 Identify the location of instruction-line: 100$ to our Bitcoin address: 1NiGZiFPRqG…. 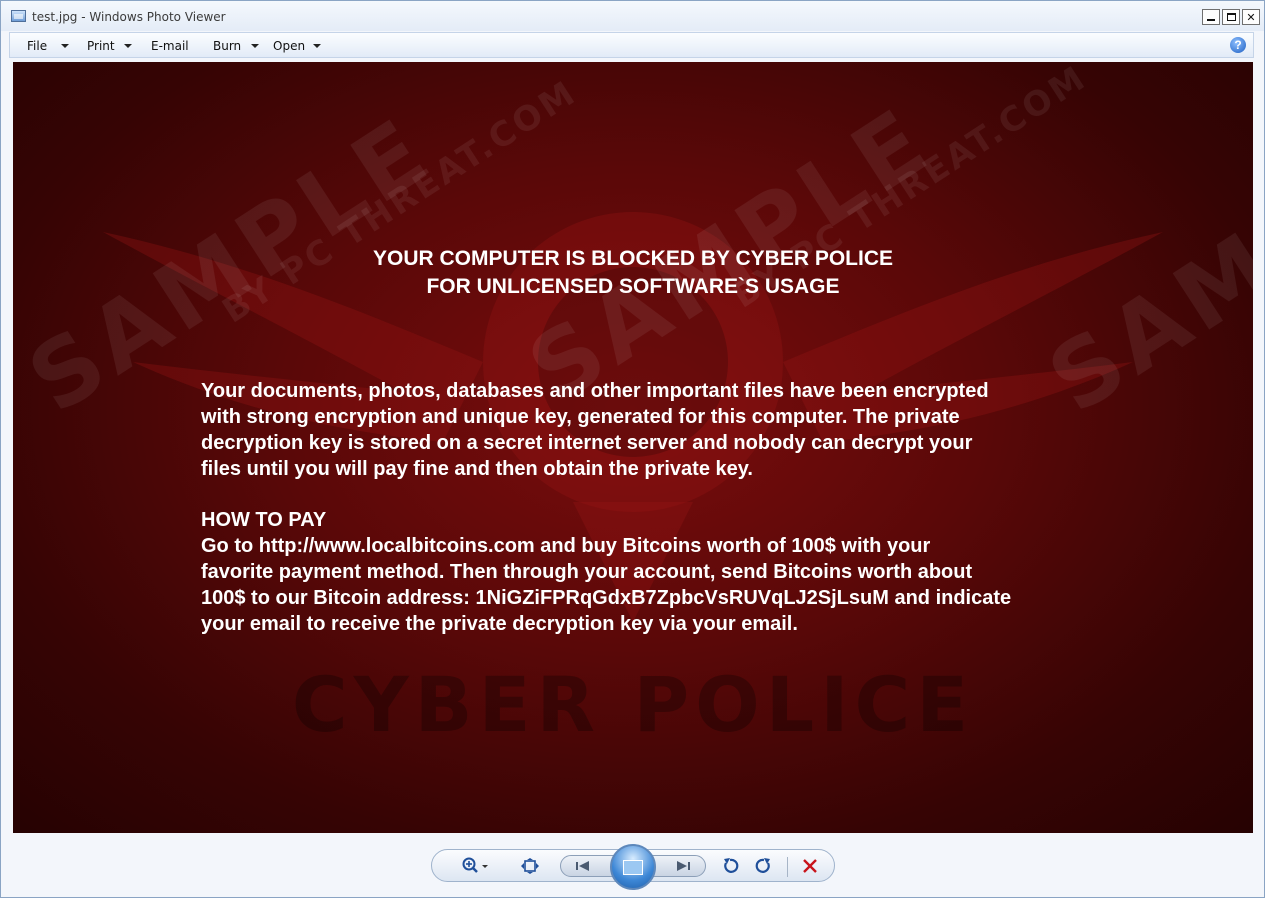
(606, 598).